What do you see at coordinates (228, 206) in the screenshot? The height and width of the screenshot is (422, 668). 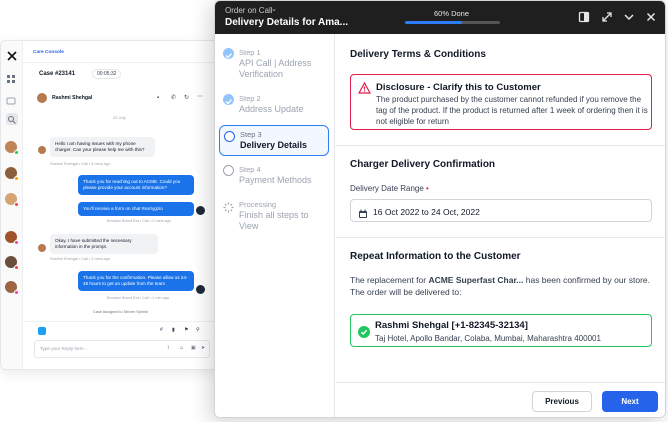 I see `spinner-icon` at bounding box center [228, 206].